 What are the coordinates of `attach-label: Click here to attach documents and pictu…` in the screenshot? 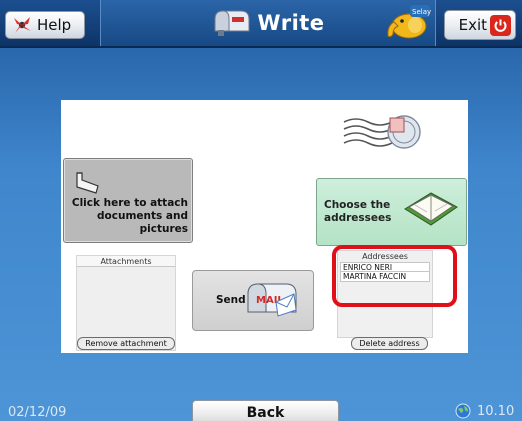 It's located at (126, 216).